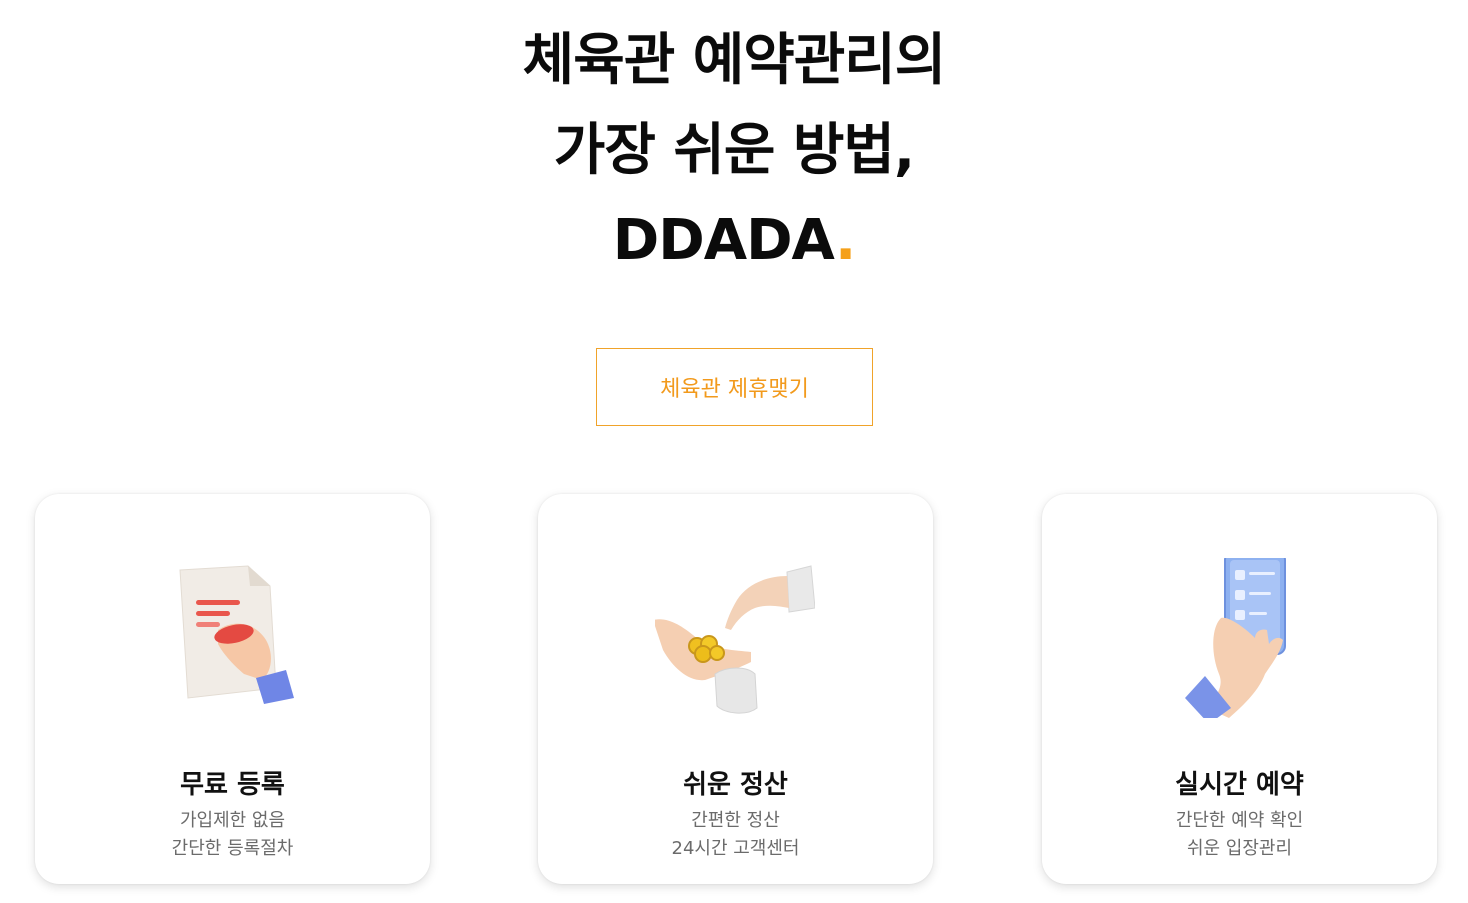 The width and height of the screenshot is (1468, 903). Describe the element at coordinates (735, 639) in the screenshot. I see `coins-in-hand-icon` at that location.